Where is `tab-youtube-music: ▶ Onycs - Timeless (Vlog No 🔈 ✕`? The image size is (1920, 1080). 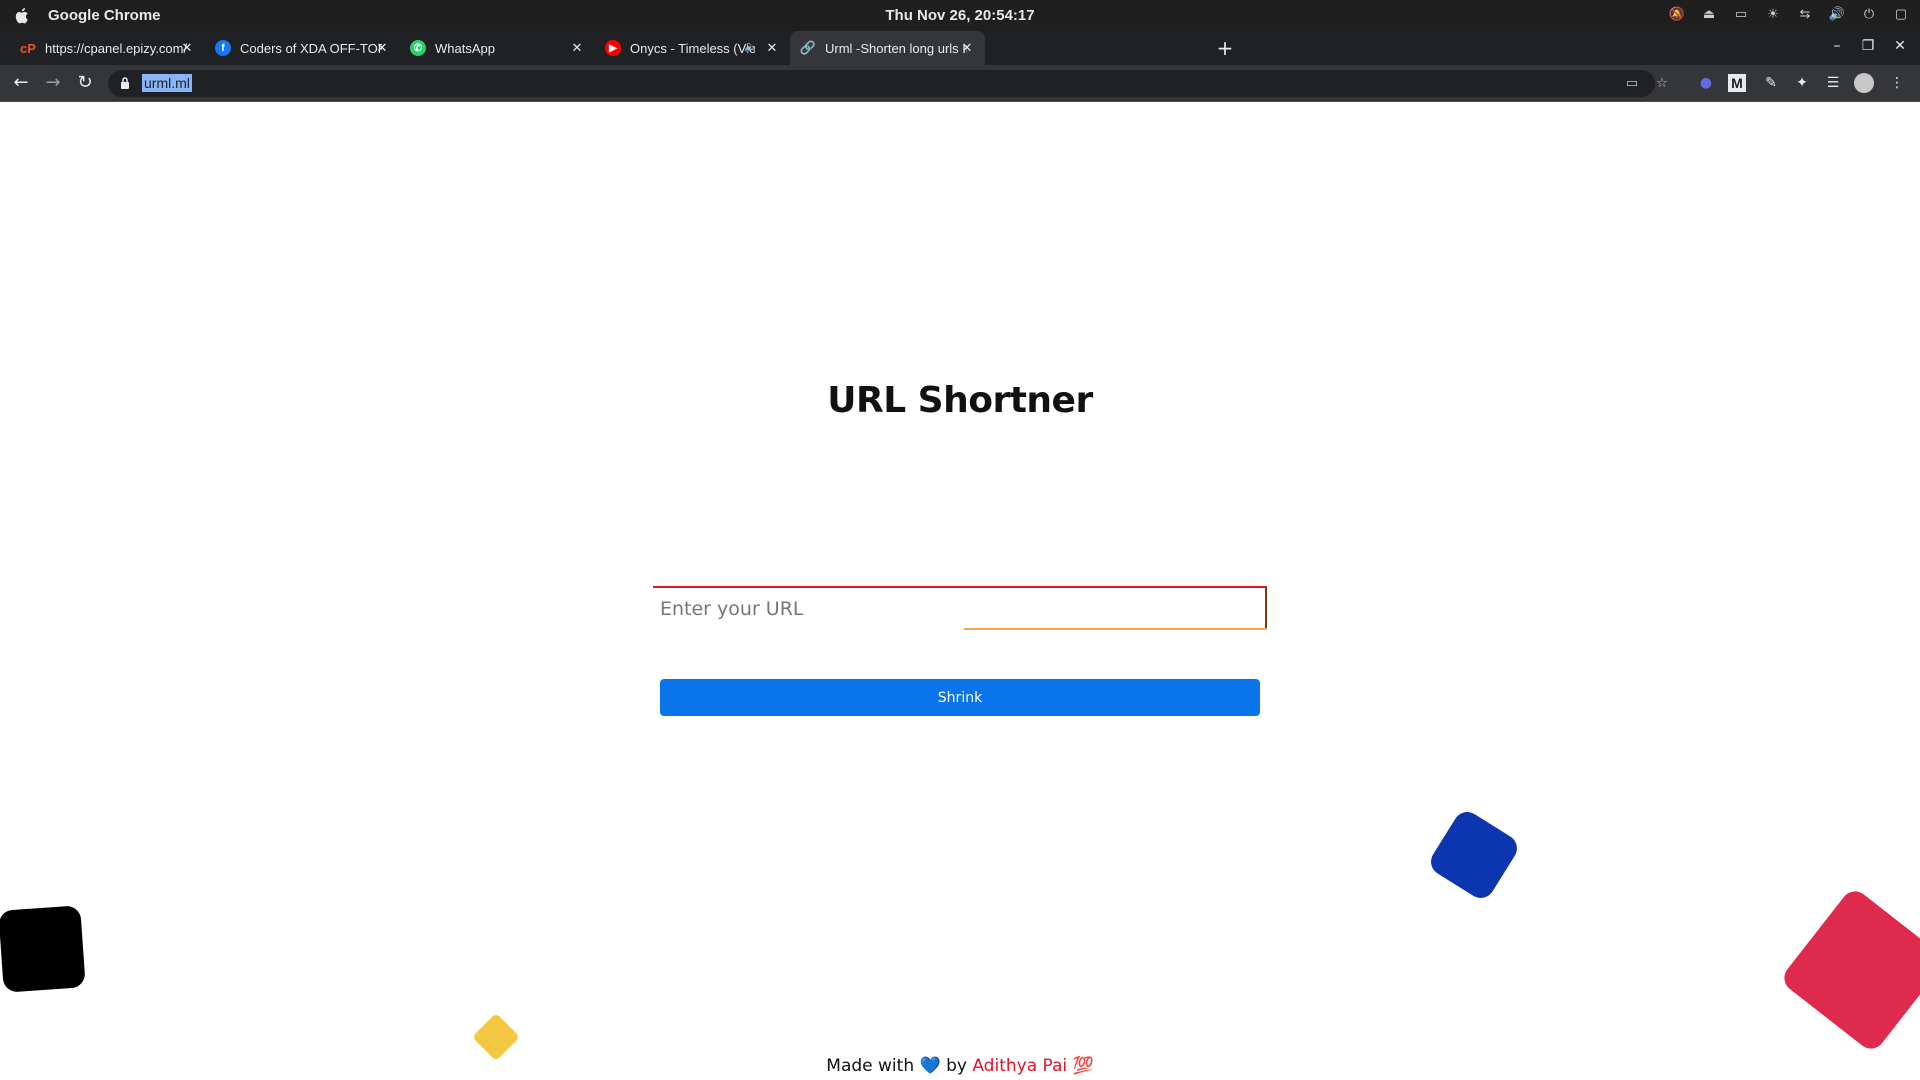
tab-youtube-music: ▶ Onycs - Timeless (Vlog No 🔈 ✕ is located at coordinates (692, 48).